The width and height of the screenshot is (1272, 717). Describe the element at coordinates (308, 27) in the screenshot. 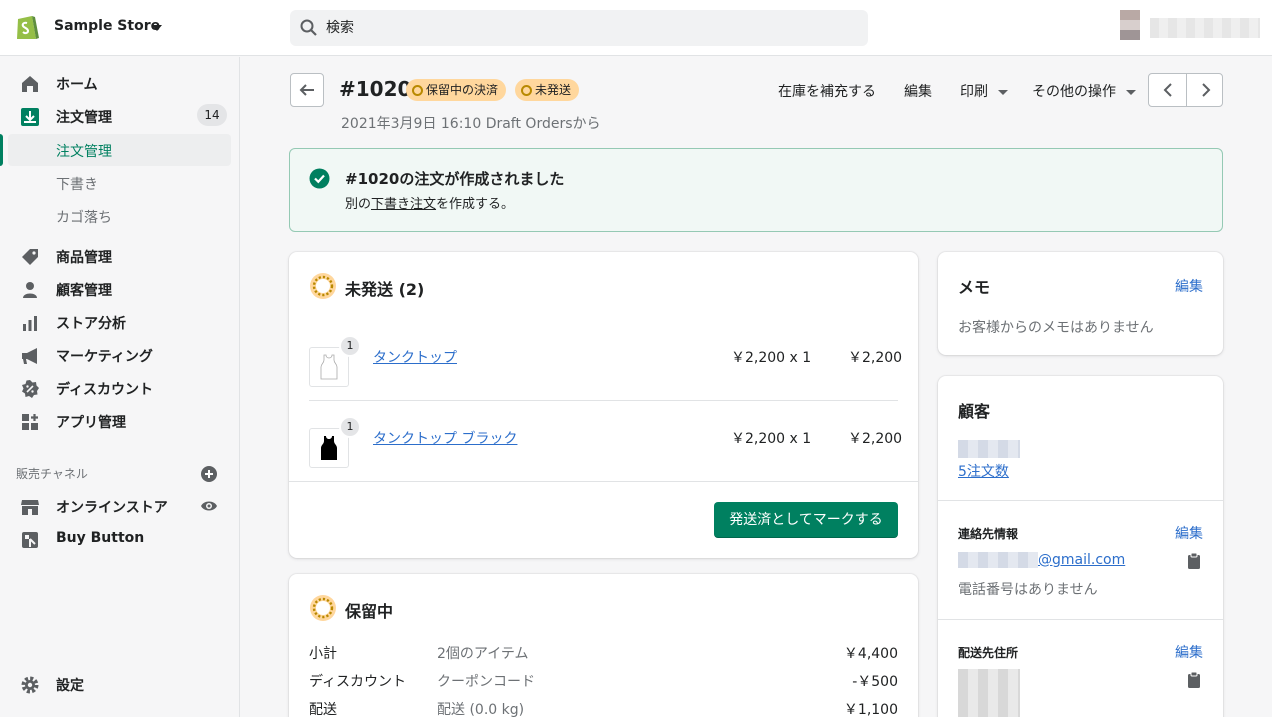

I see `search-icon` at that location.